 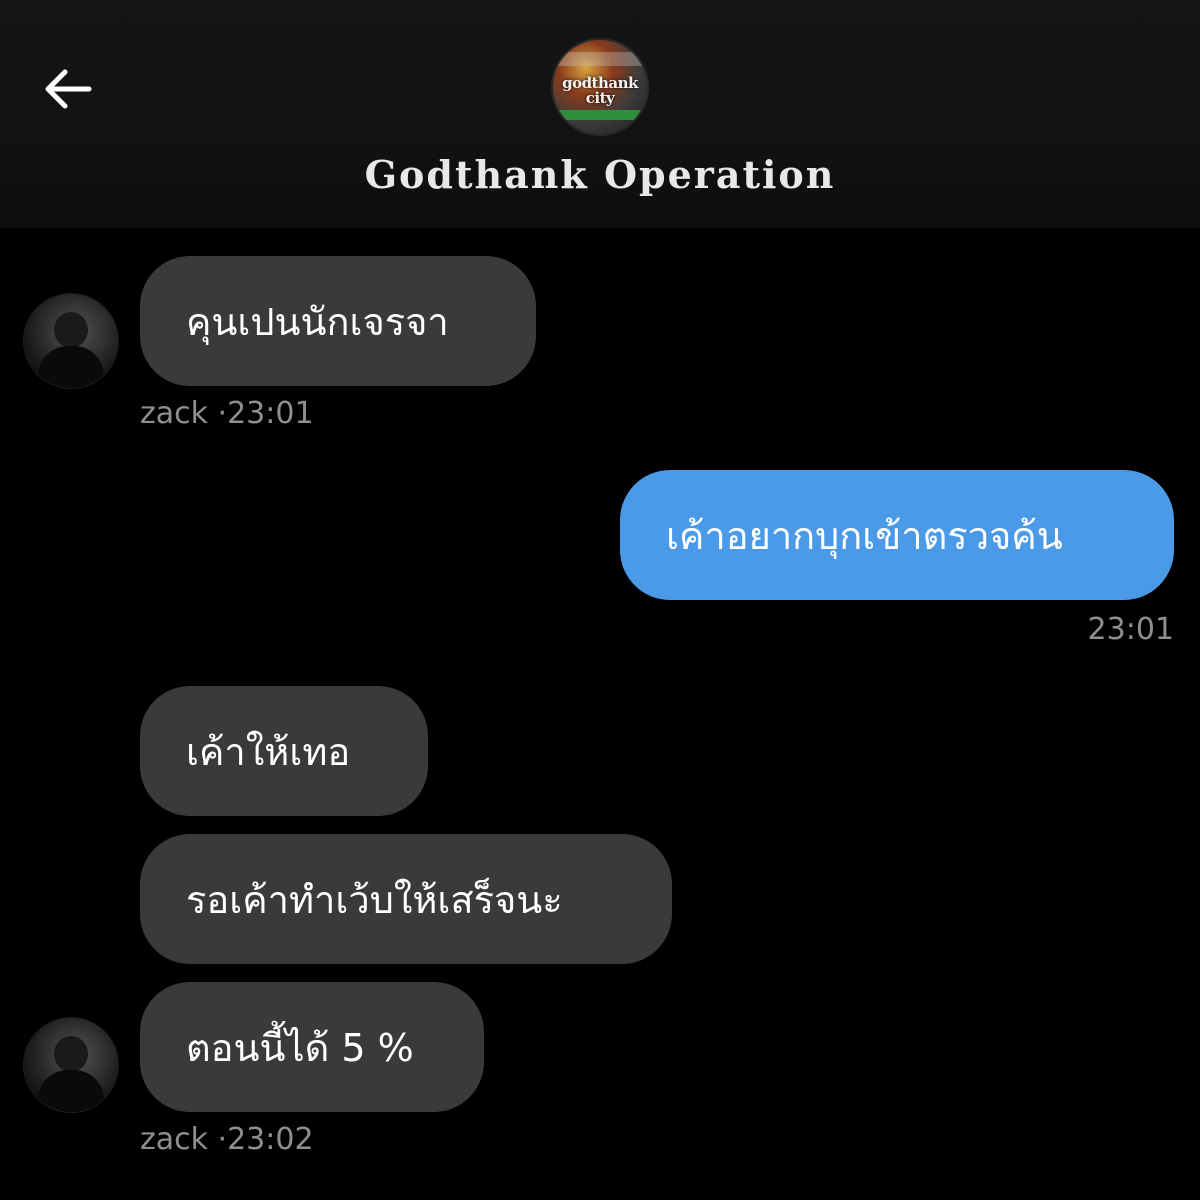 I want to click on message-bubble: รอเค้าทำเว้บให้เสร็จนะ, so click(x=406, y=899).